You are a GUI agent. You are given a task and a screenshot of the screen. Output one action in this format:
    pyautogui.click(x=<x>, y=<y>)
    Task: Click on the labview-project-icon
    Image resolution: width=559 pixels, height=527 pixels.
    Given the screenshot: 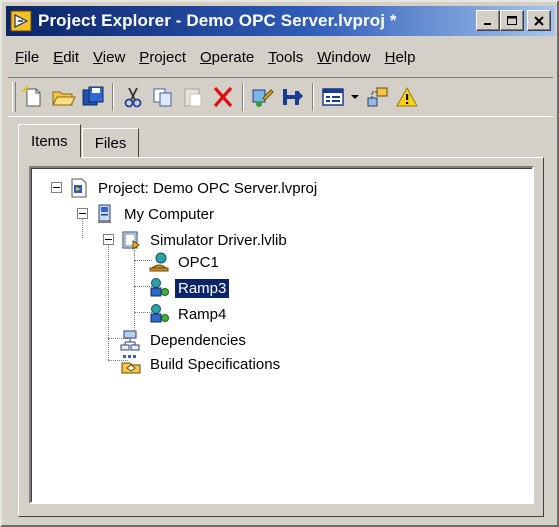 What is the action you would take?
    pyautogui.click(x=21, y=21)
    